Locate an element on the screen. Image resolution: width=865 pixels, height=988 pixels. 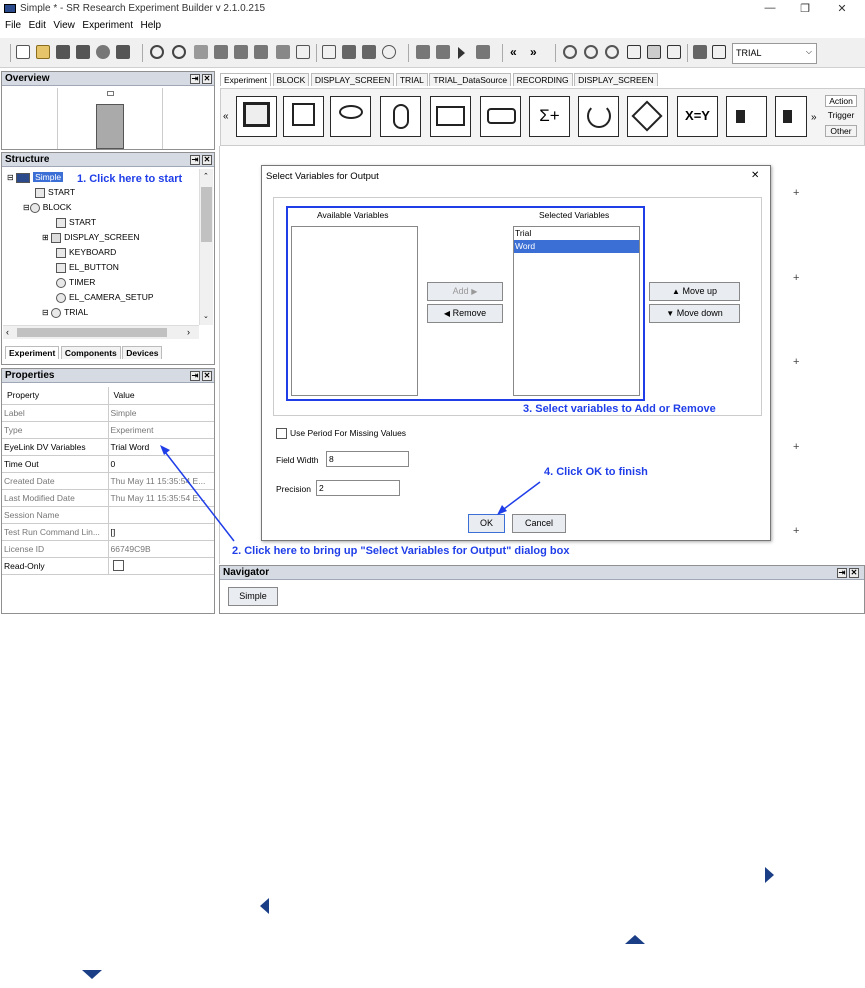
arrow-left-icon is located at coordinates (264, 906).